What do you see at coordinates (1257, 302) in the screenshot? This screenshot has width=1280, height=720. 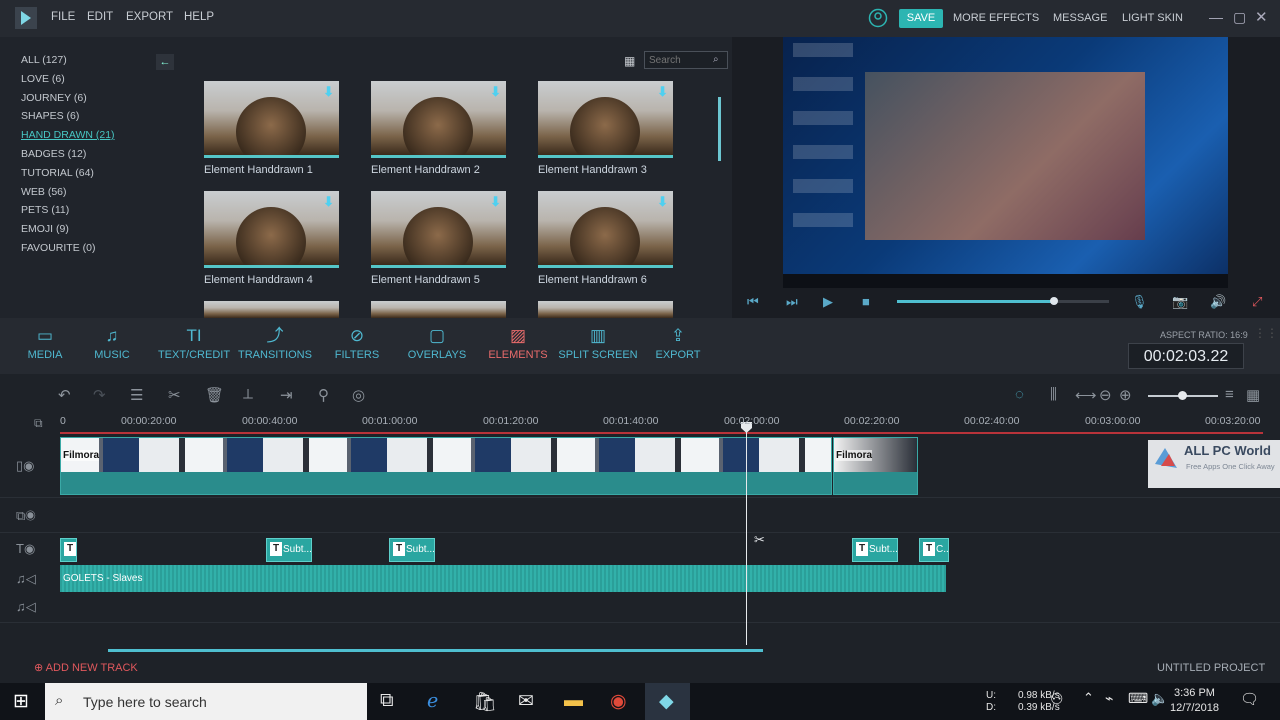 I see `fullscreen-icon: ⤢` at bounding box center [1257, 302].